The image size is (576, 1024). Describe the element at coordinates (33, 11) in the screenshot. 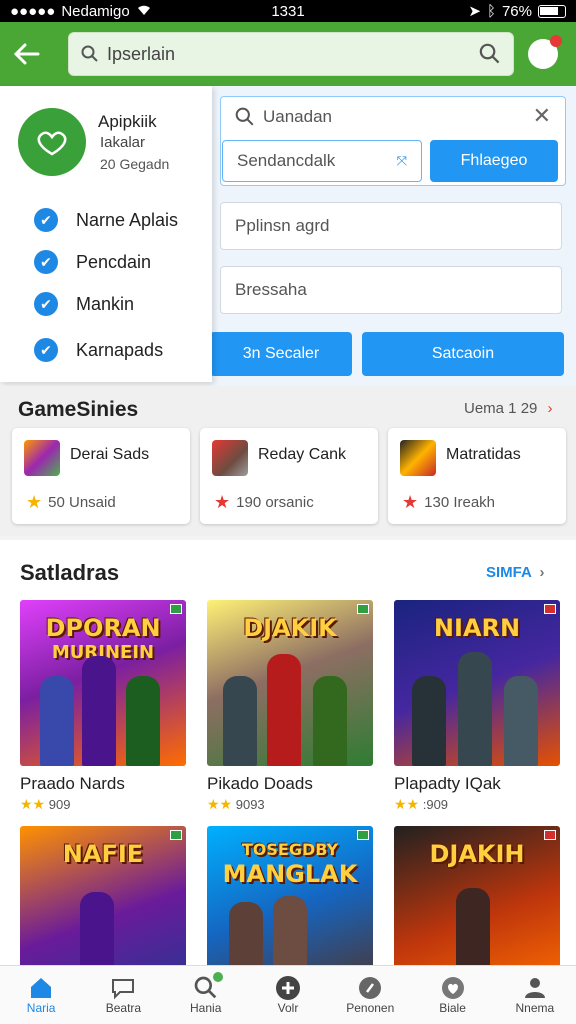

I see `signal-dots-icon: ●●●●●` at that location.